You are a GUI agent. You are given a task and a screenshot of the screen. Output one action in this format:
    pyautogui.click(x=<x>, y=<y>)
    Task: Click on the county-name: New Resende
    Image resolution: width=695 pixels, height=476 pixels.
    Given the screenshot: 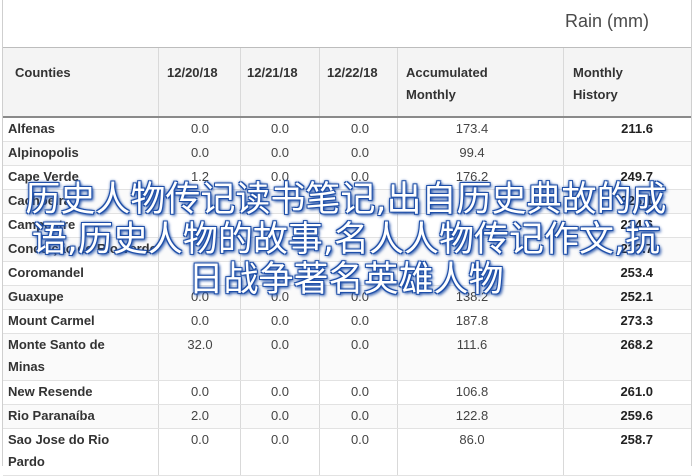 What is the action you would take?
    pyautogui.click(x=83, y=392)
    